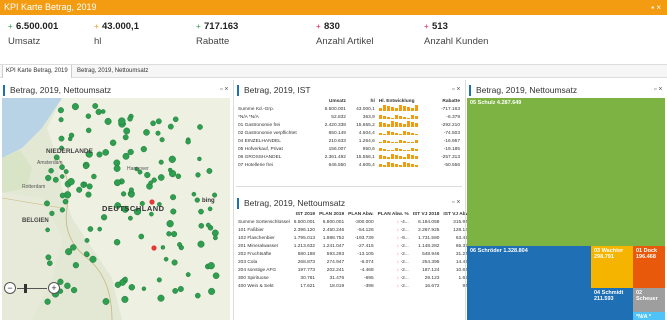 This screenshot has width=667, height=320. What do you see at coordinates (649, 267) in the screenshot?
I see `treemap-tile: 01 Dock 196.468` at bounding box center [649, 267].